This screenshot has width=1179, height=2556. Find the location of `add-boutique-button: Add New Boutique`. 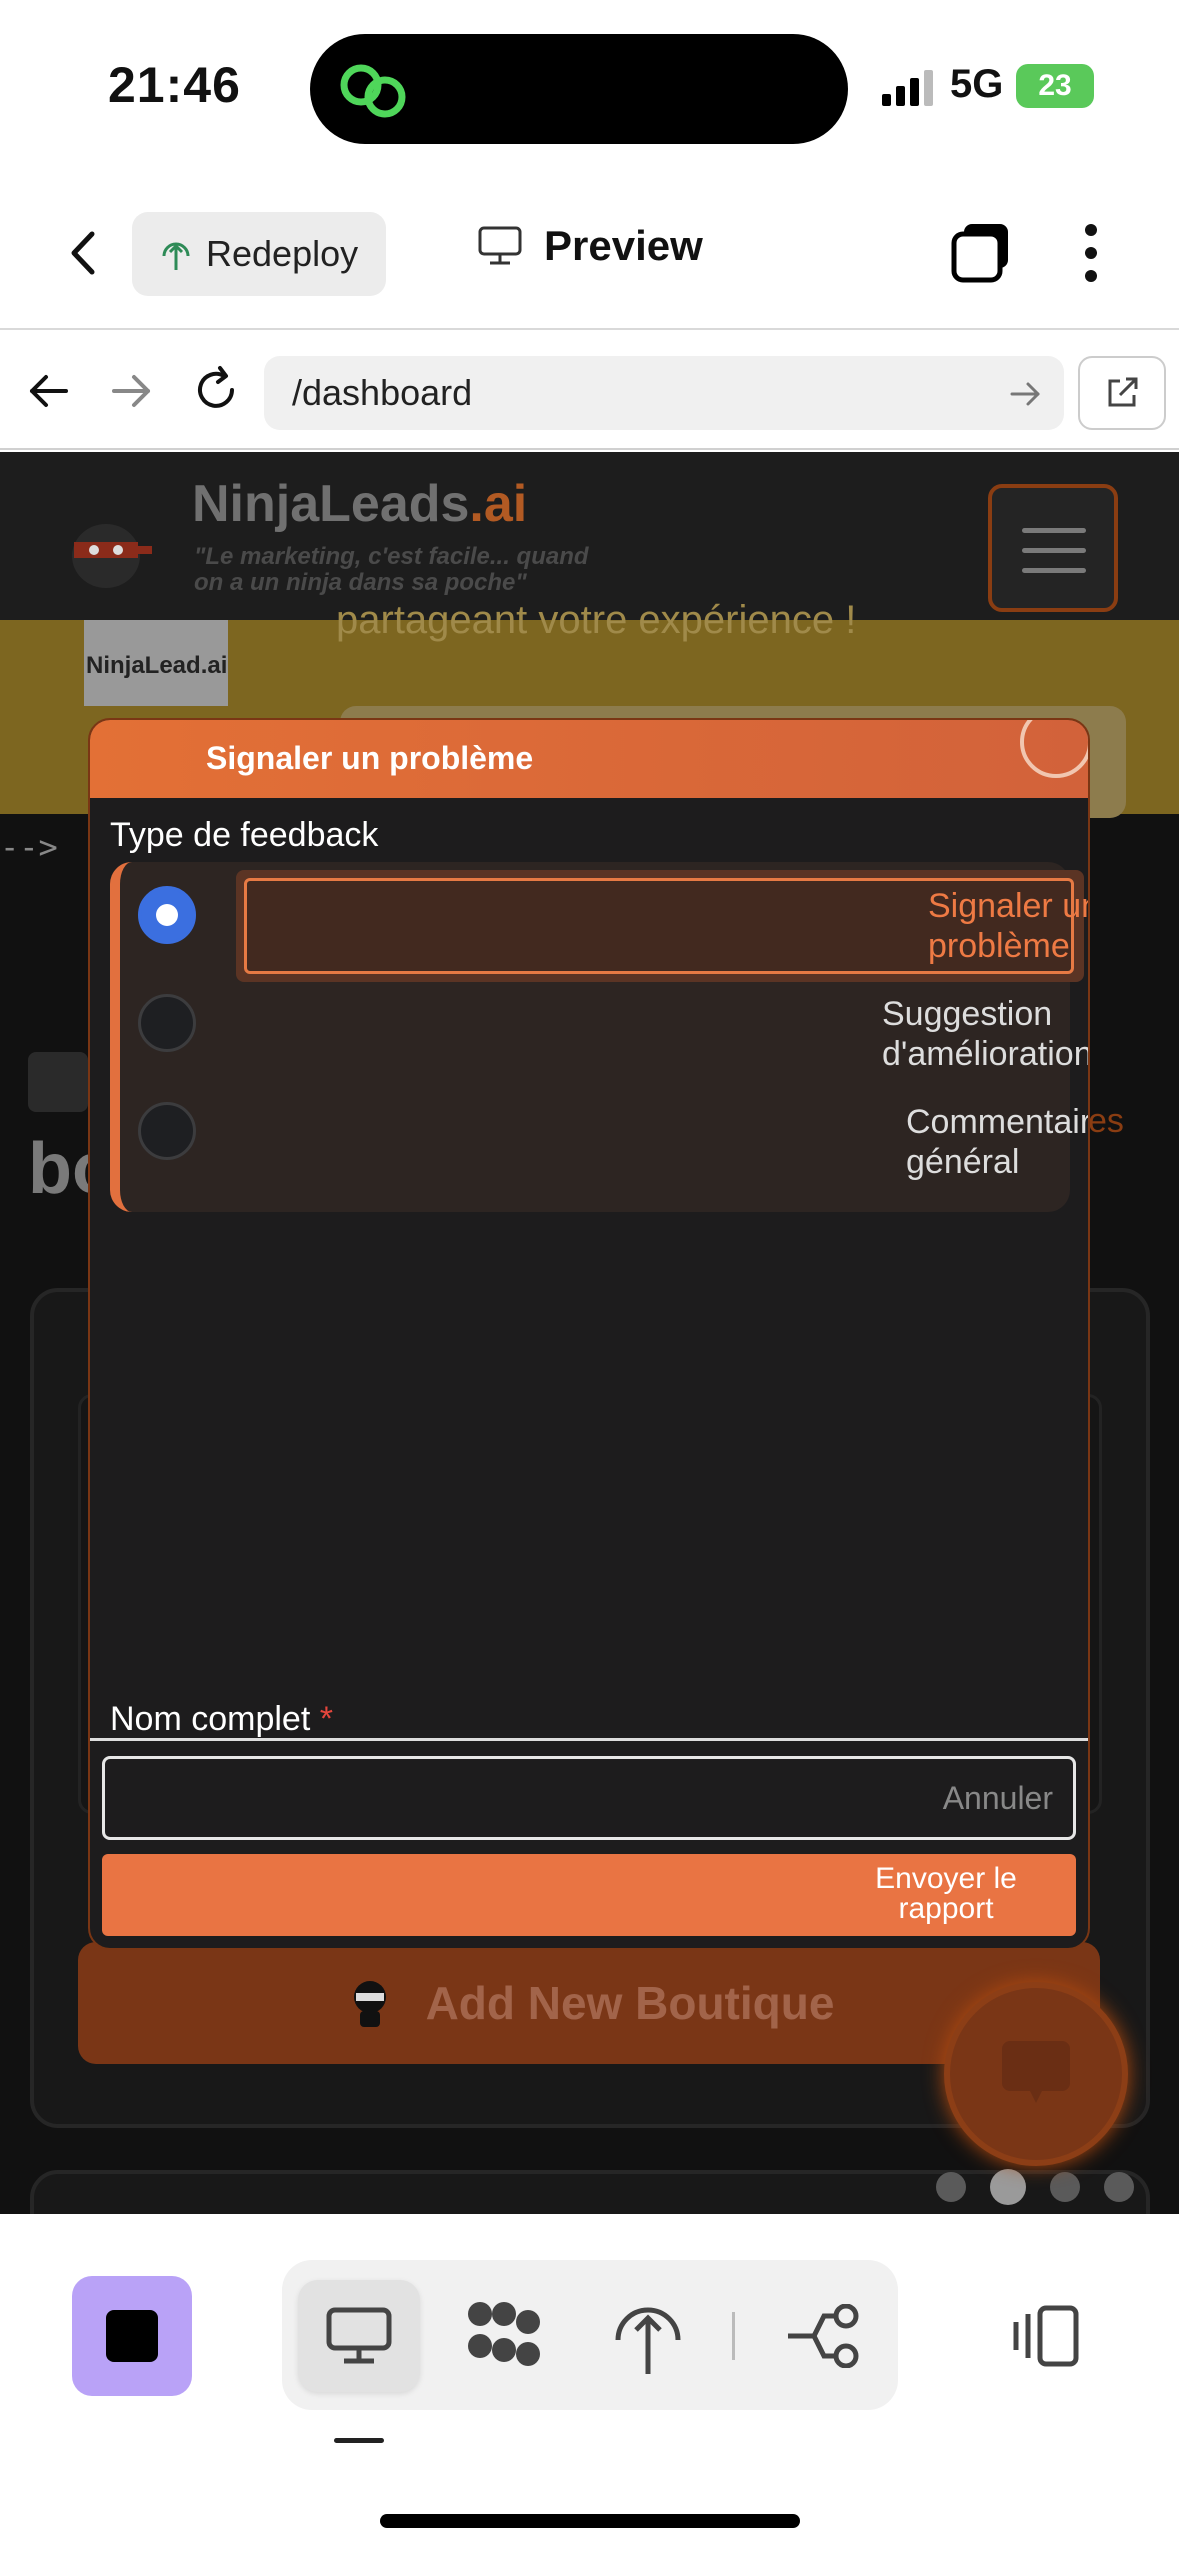

add-boutique-button: Add New Boutique is located at coordinates (589, 2003).